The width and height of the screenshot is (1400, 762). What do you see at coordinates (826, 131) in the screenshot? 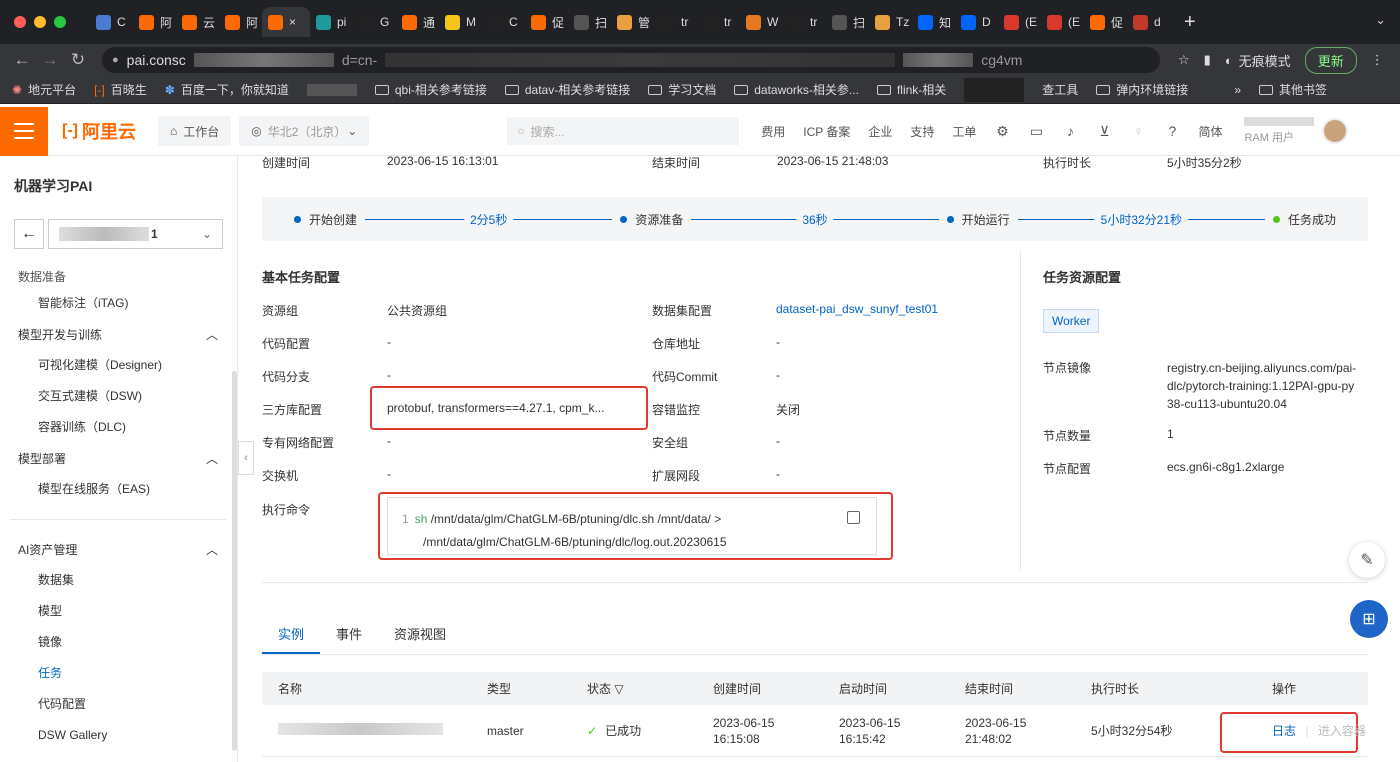
I see `header-link-icp: ICP 备案` at bounding box center [826, 131].